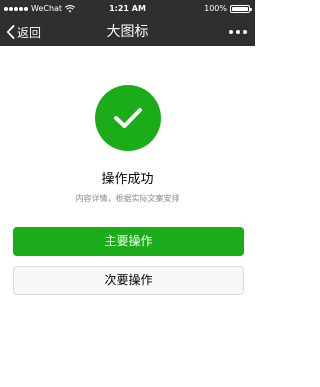 The image size is (320, 387). What do you see at coordinates (215, 8) in the screenshot?
I see `battery-percent: 100%` at bounding box center [215, 8].